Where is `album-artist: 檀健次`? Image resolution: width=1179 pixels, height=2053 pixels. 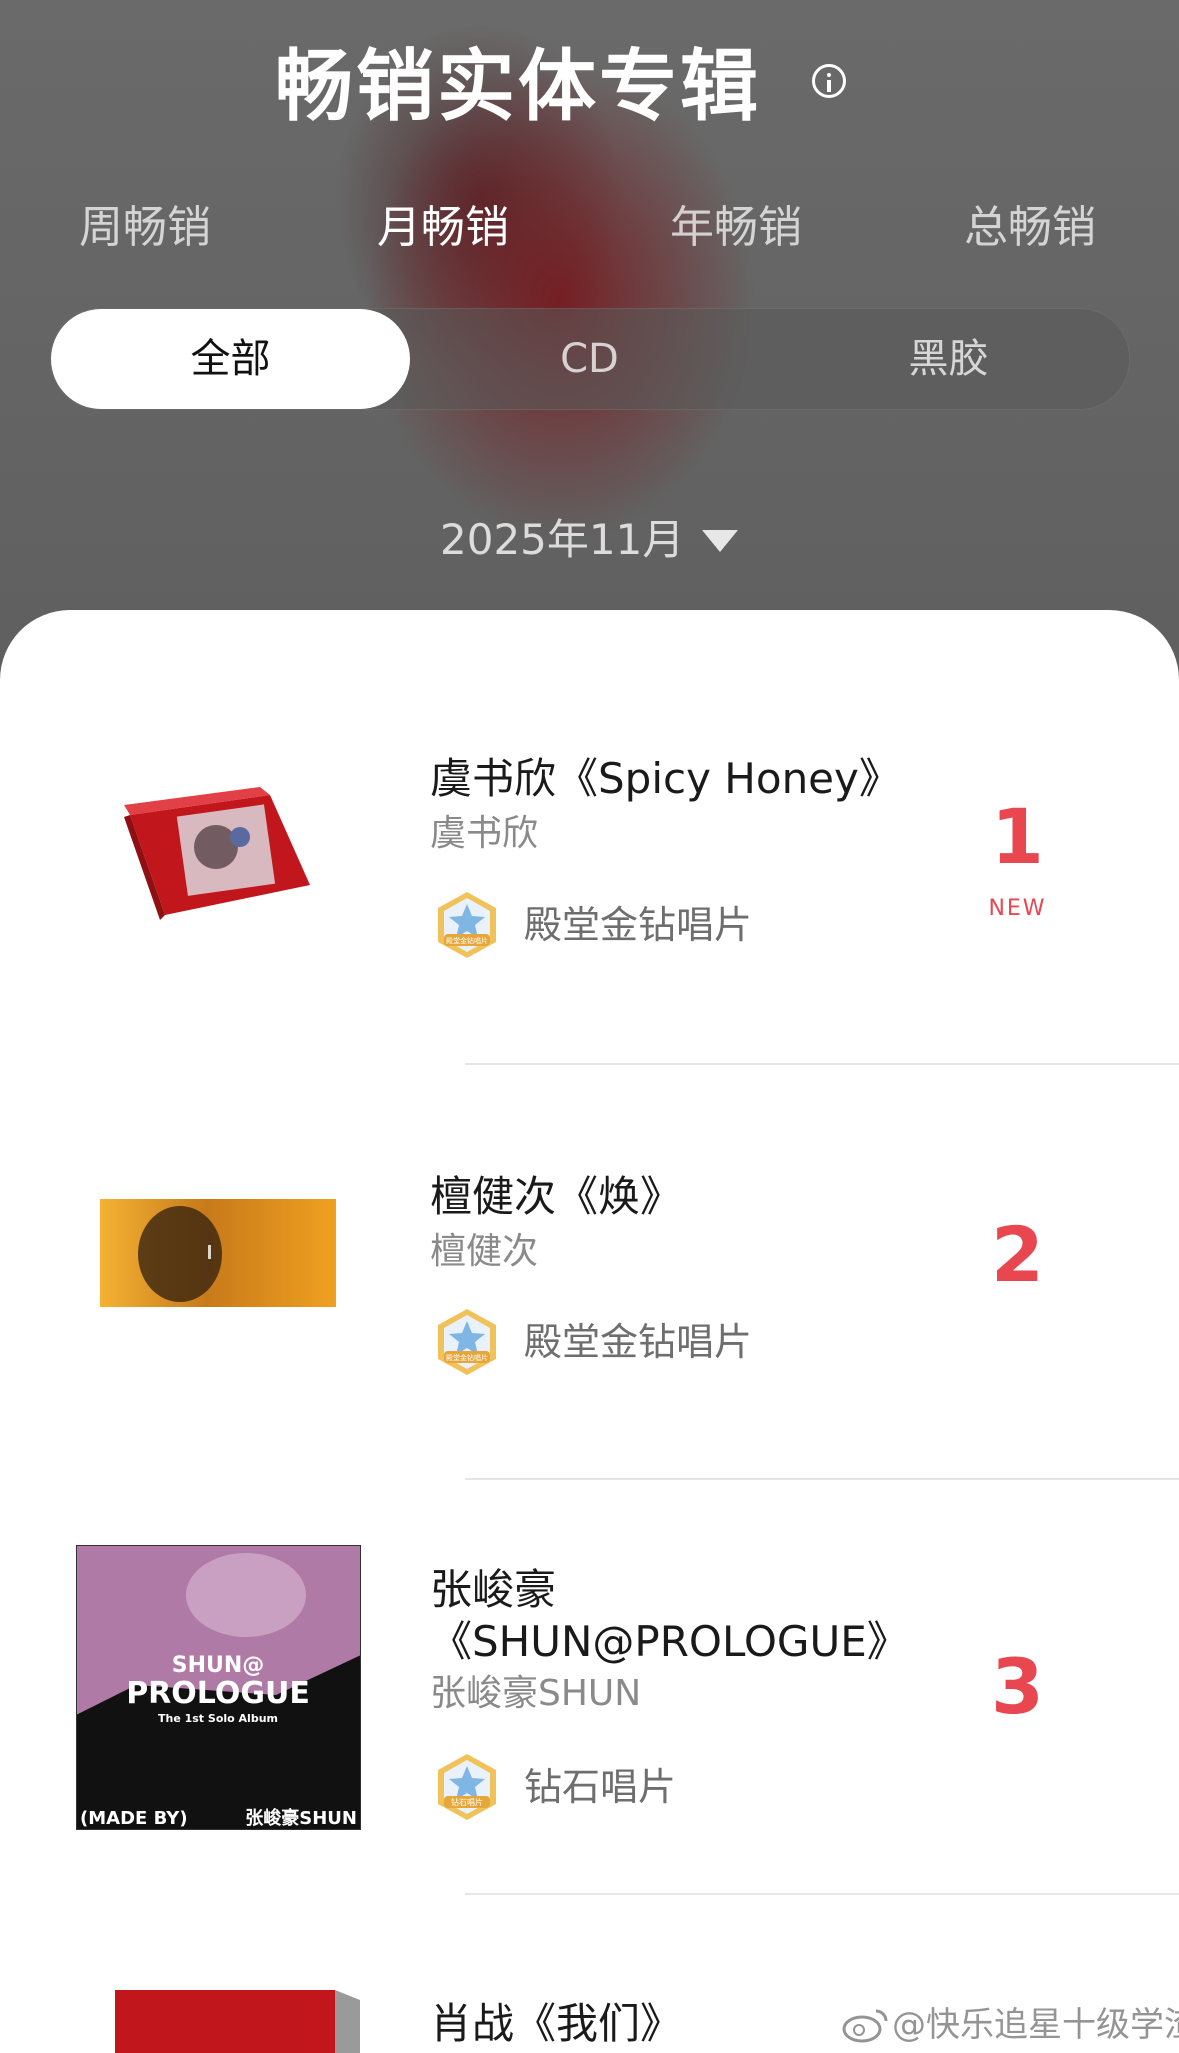
album-artist: 檀健次 is located at coordinates (484, 1251).